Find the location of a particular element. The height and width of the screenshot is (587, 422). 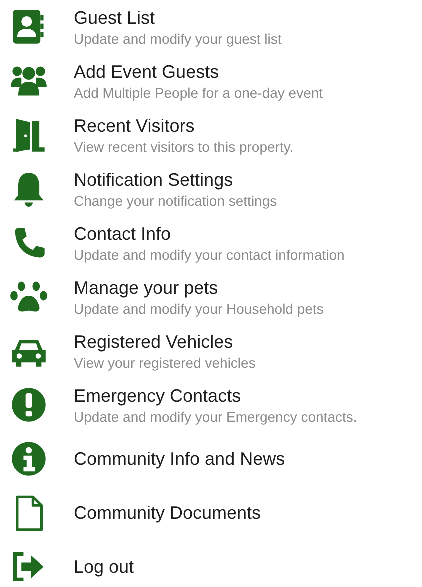

menu-item: Notification Settings Change your notification settings is located at coordinates (211, 189).